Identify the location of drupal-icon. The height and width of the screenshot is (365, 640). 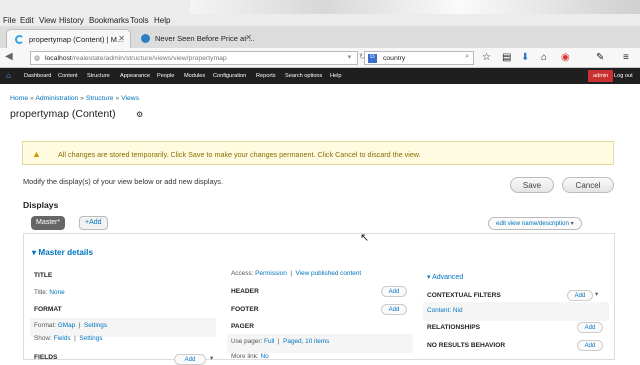
(145, 38).